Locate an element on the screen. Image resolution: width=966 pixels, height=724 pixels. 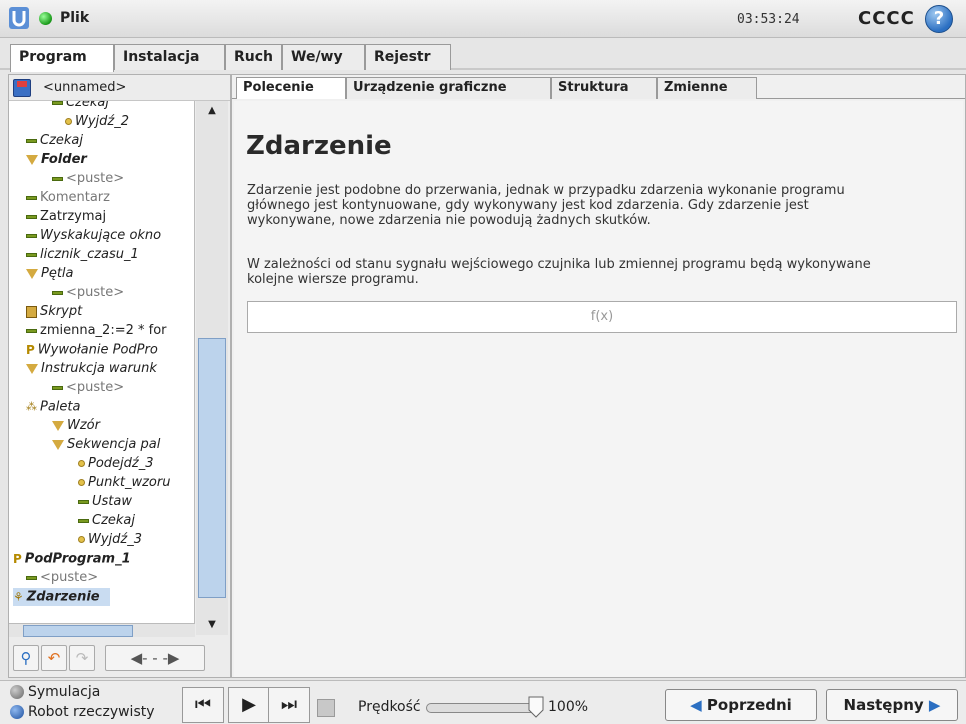
tree-node-label: zmienna_2:=2 * for is located at coordinates (103, 330).